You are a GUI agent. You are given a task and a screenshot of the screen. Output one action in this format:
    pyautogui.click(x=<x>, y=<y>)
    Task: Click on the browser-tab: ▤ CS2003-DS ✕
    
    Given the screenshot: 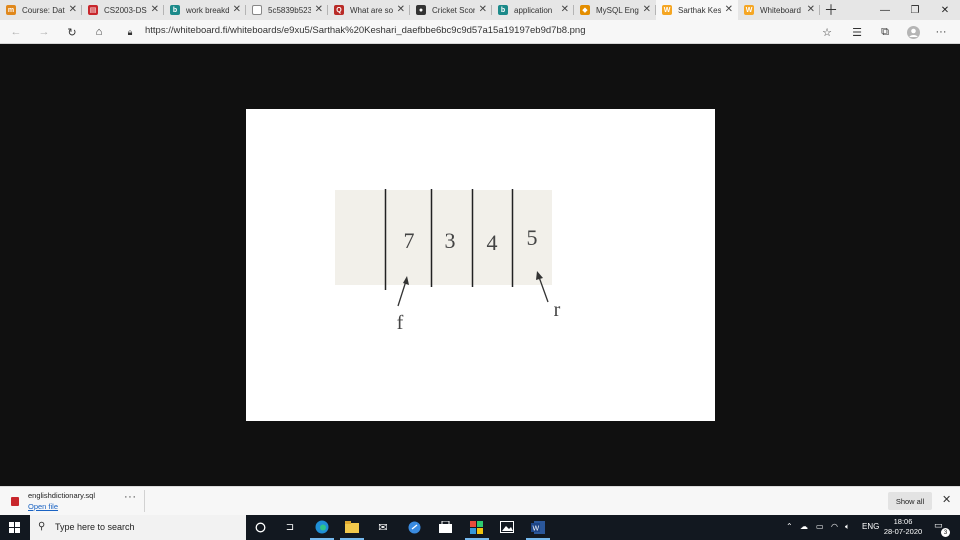 What is the action you would take?
    pyautogui.click(x=123, y=10)
    